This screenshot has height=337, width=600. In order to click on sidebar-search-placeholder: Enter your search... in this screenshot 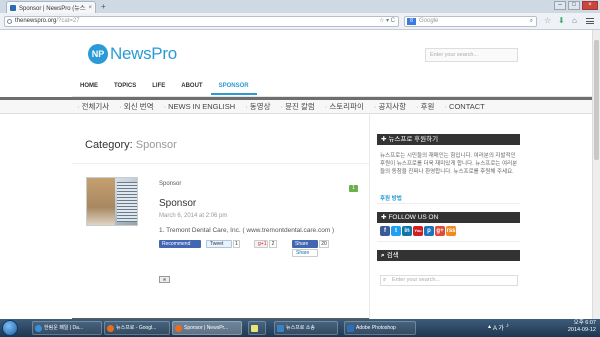, I will do `click(416, 280)`.